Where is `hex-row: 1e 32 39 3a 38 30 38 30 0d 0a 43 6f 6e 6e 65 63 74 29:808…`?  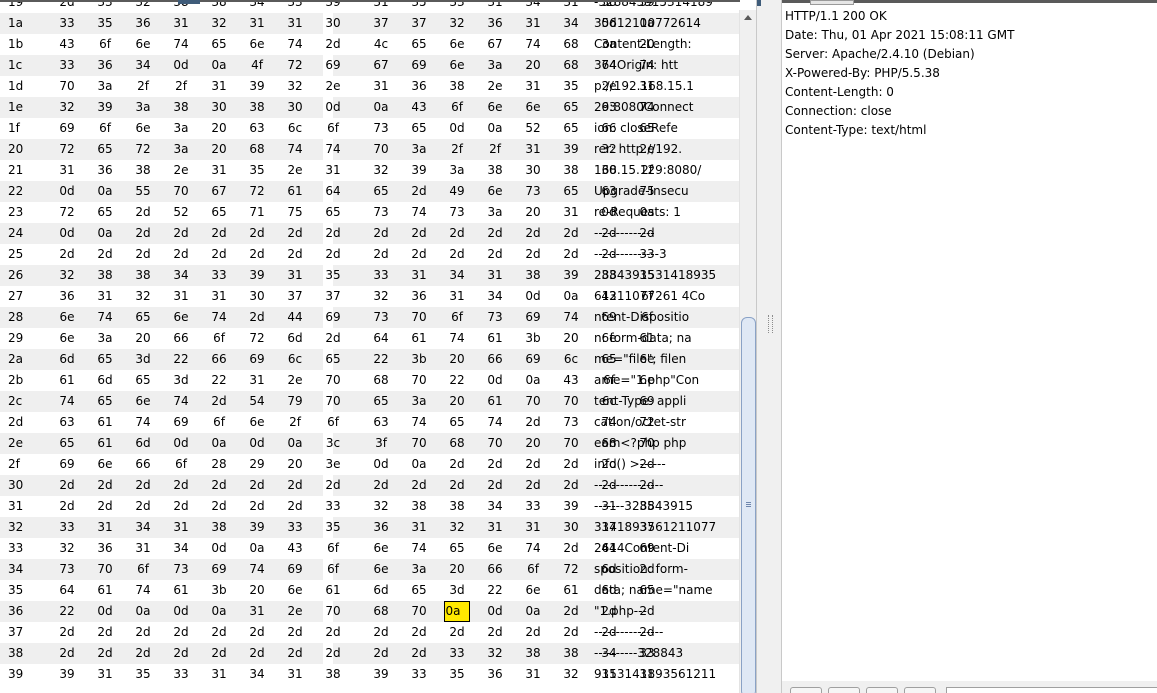
hex-row: 1e 32 39 3a 38 30 38 30 0d 0a 43 6f 6e 6e 65 63 74 29:808… is located at coordinates (370, 107).